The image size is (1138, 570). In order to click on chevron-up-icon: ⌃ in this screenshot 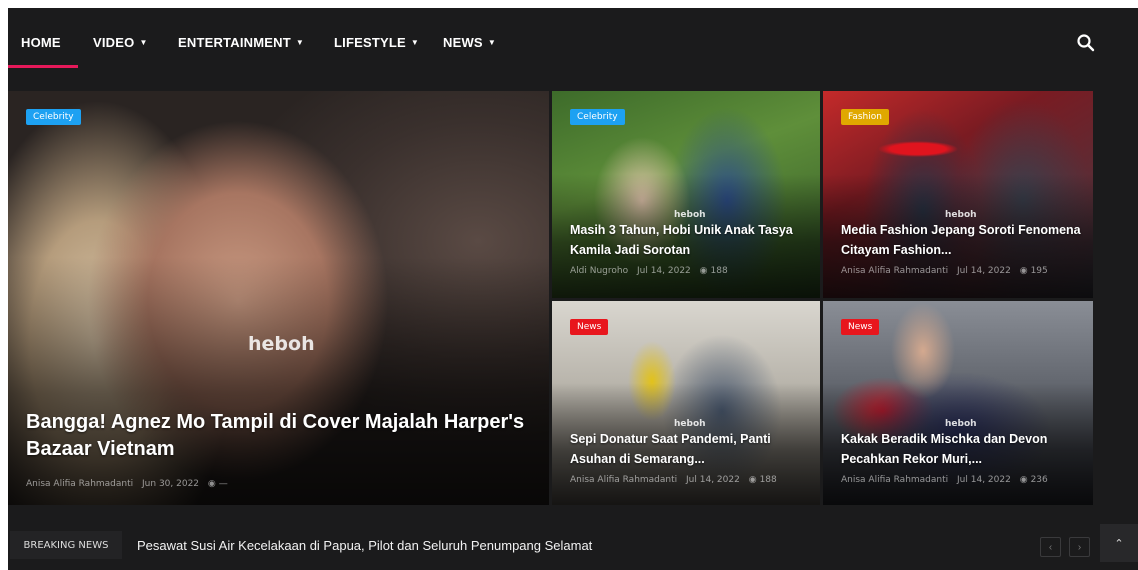, I will do `click(1119, 543)`.